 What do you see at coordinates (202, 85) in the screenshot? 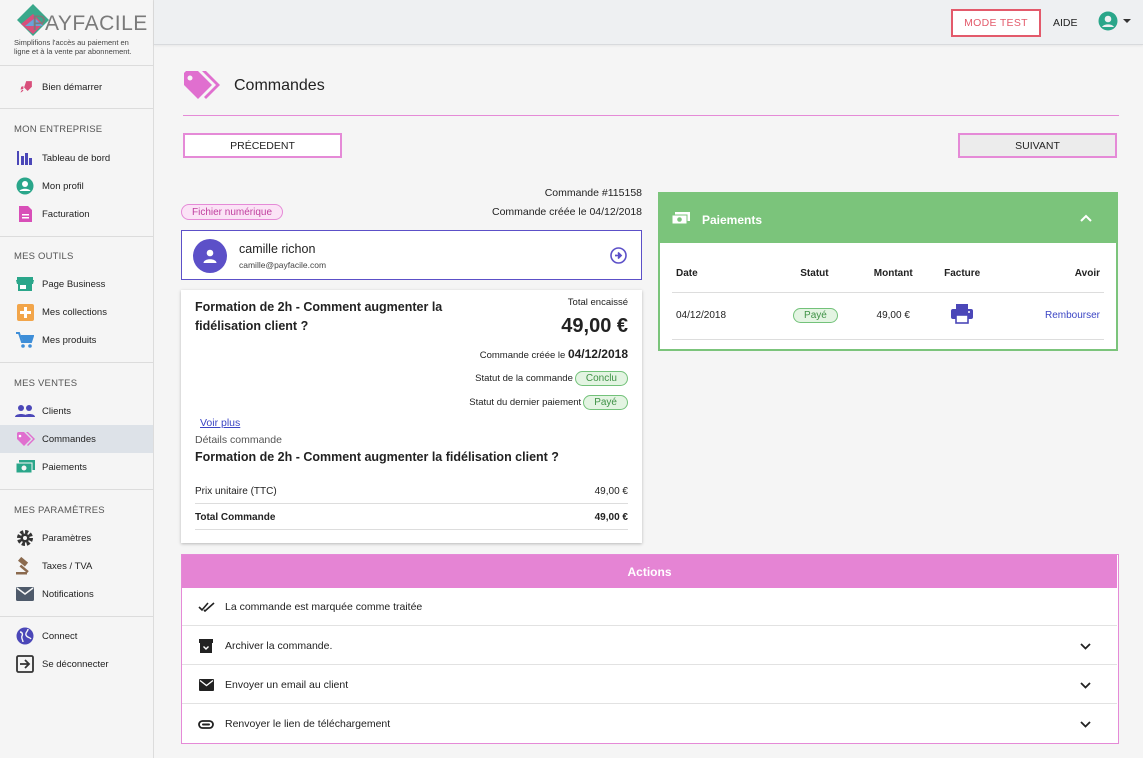
I see `tags-icon` at bounding box center [202, 85].